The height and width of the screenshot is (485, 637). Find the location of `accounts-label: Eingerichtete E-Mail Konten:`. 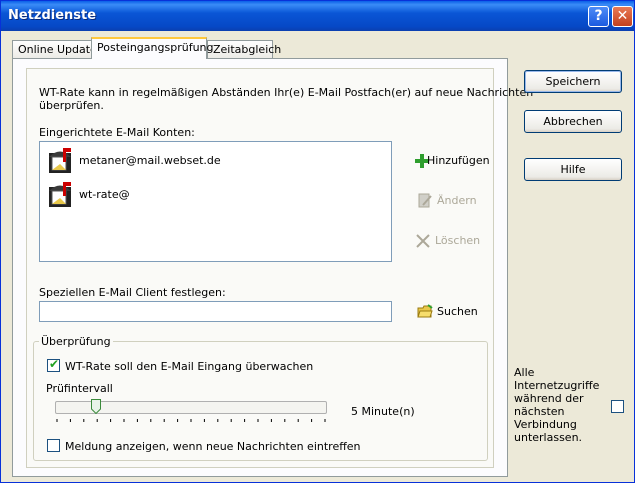

accounts-label: Eingerichtete E-Mail Konten: is located at coordinates (117, 132).